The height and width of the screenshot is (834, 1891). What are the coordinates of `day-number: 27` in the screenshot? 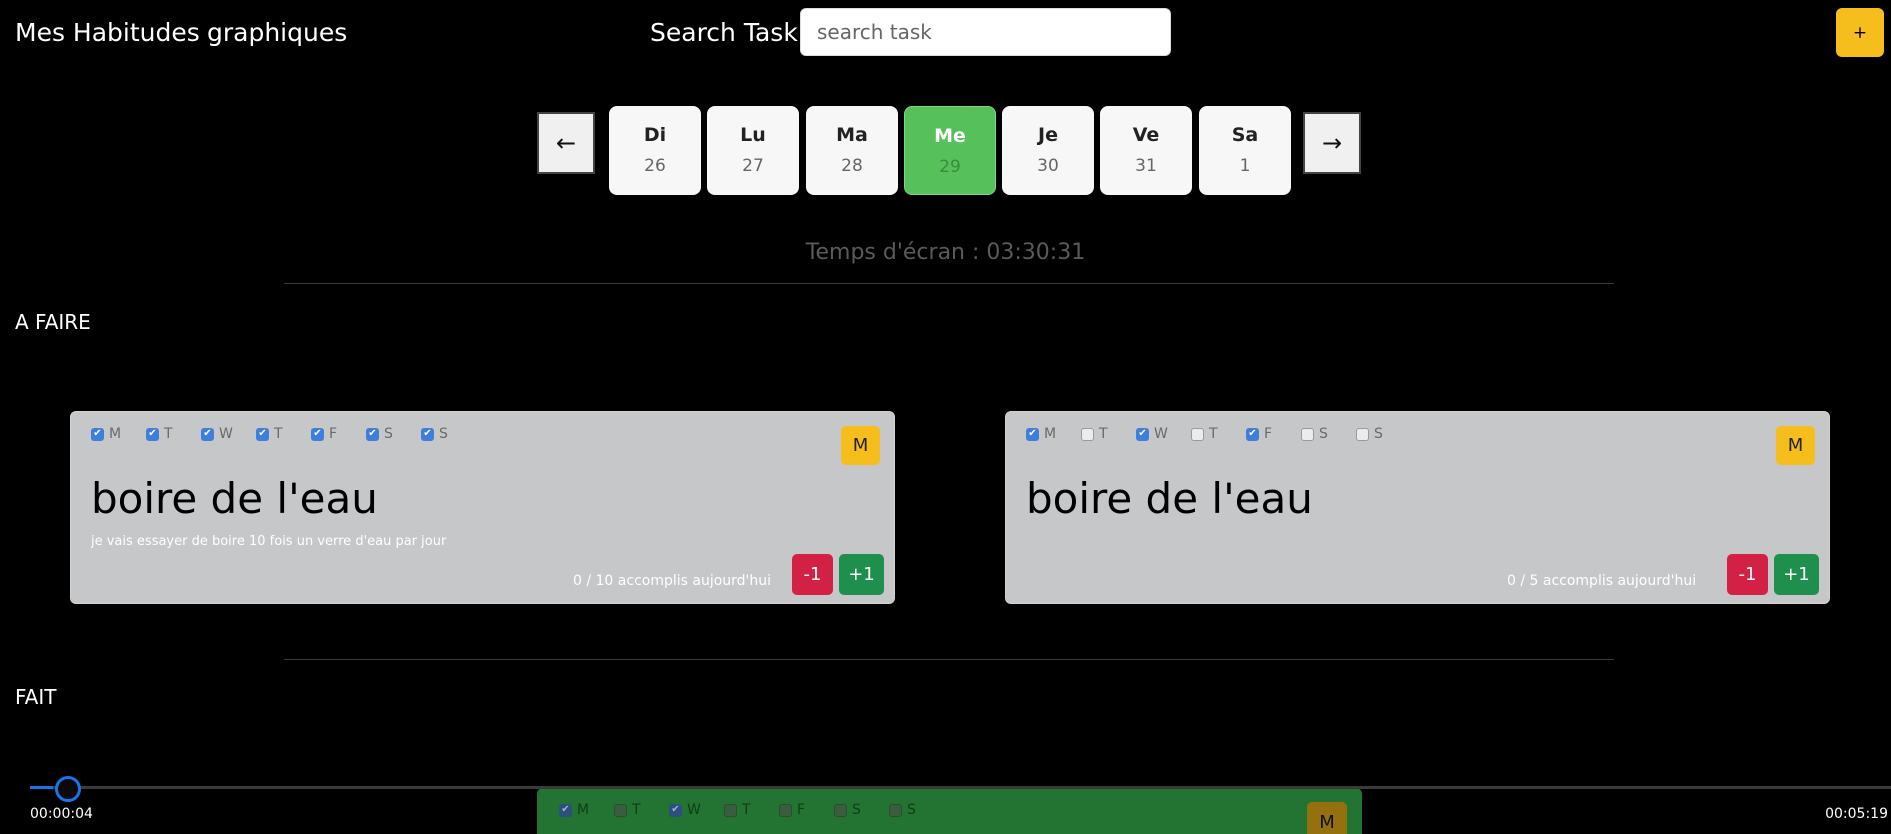 It's located at (753, 166).